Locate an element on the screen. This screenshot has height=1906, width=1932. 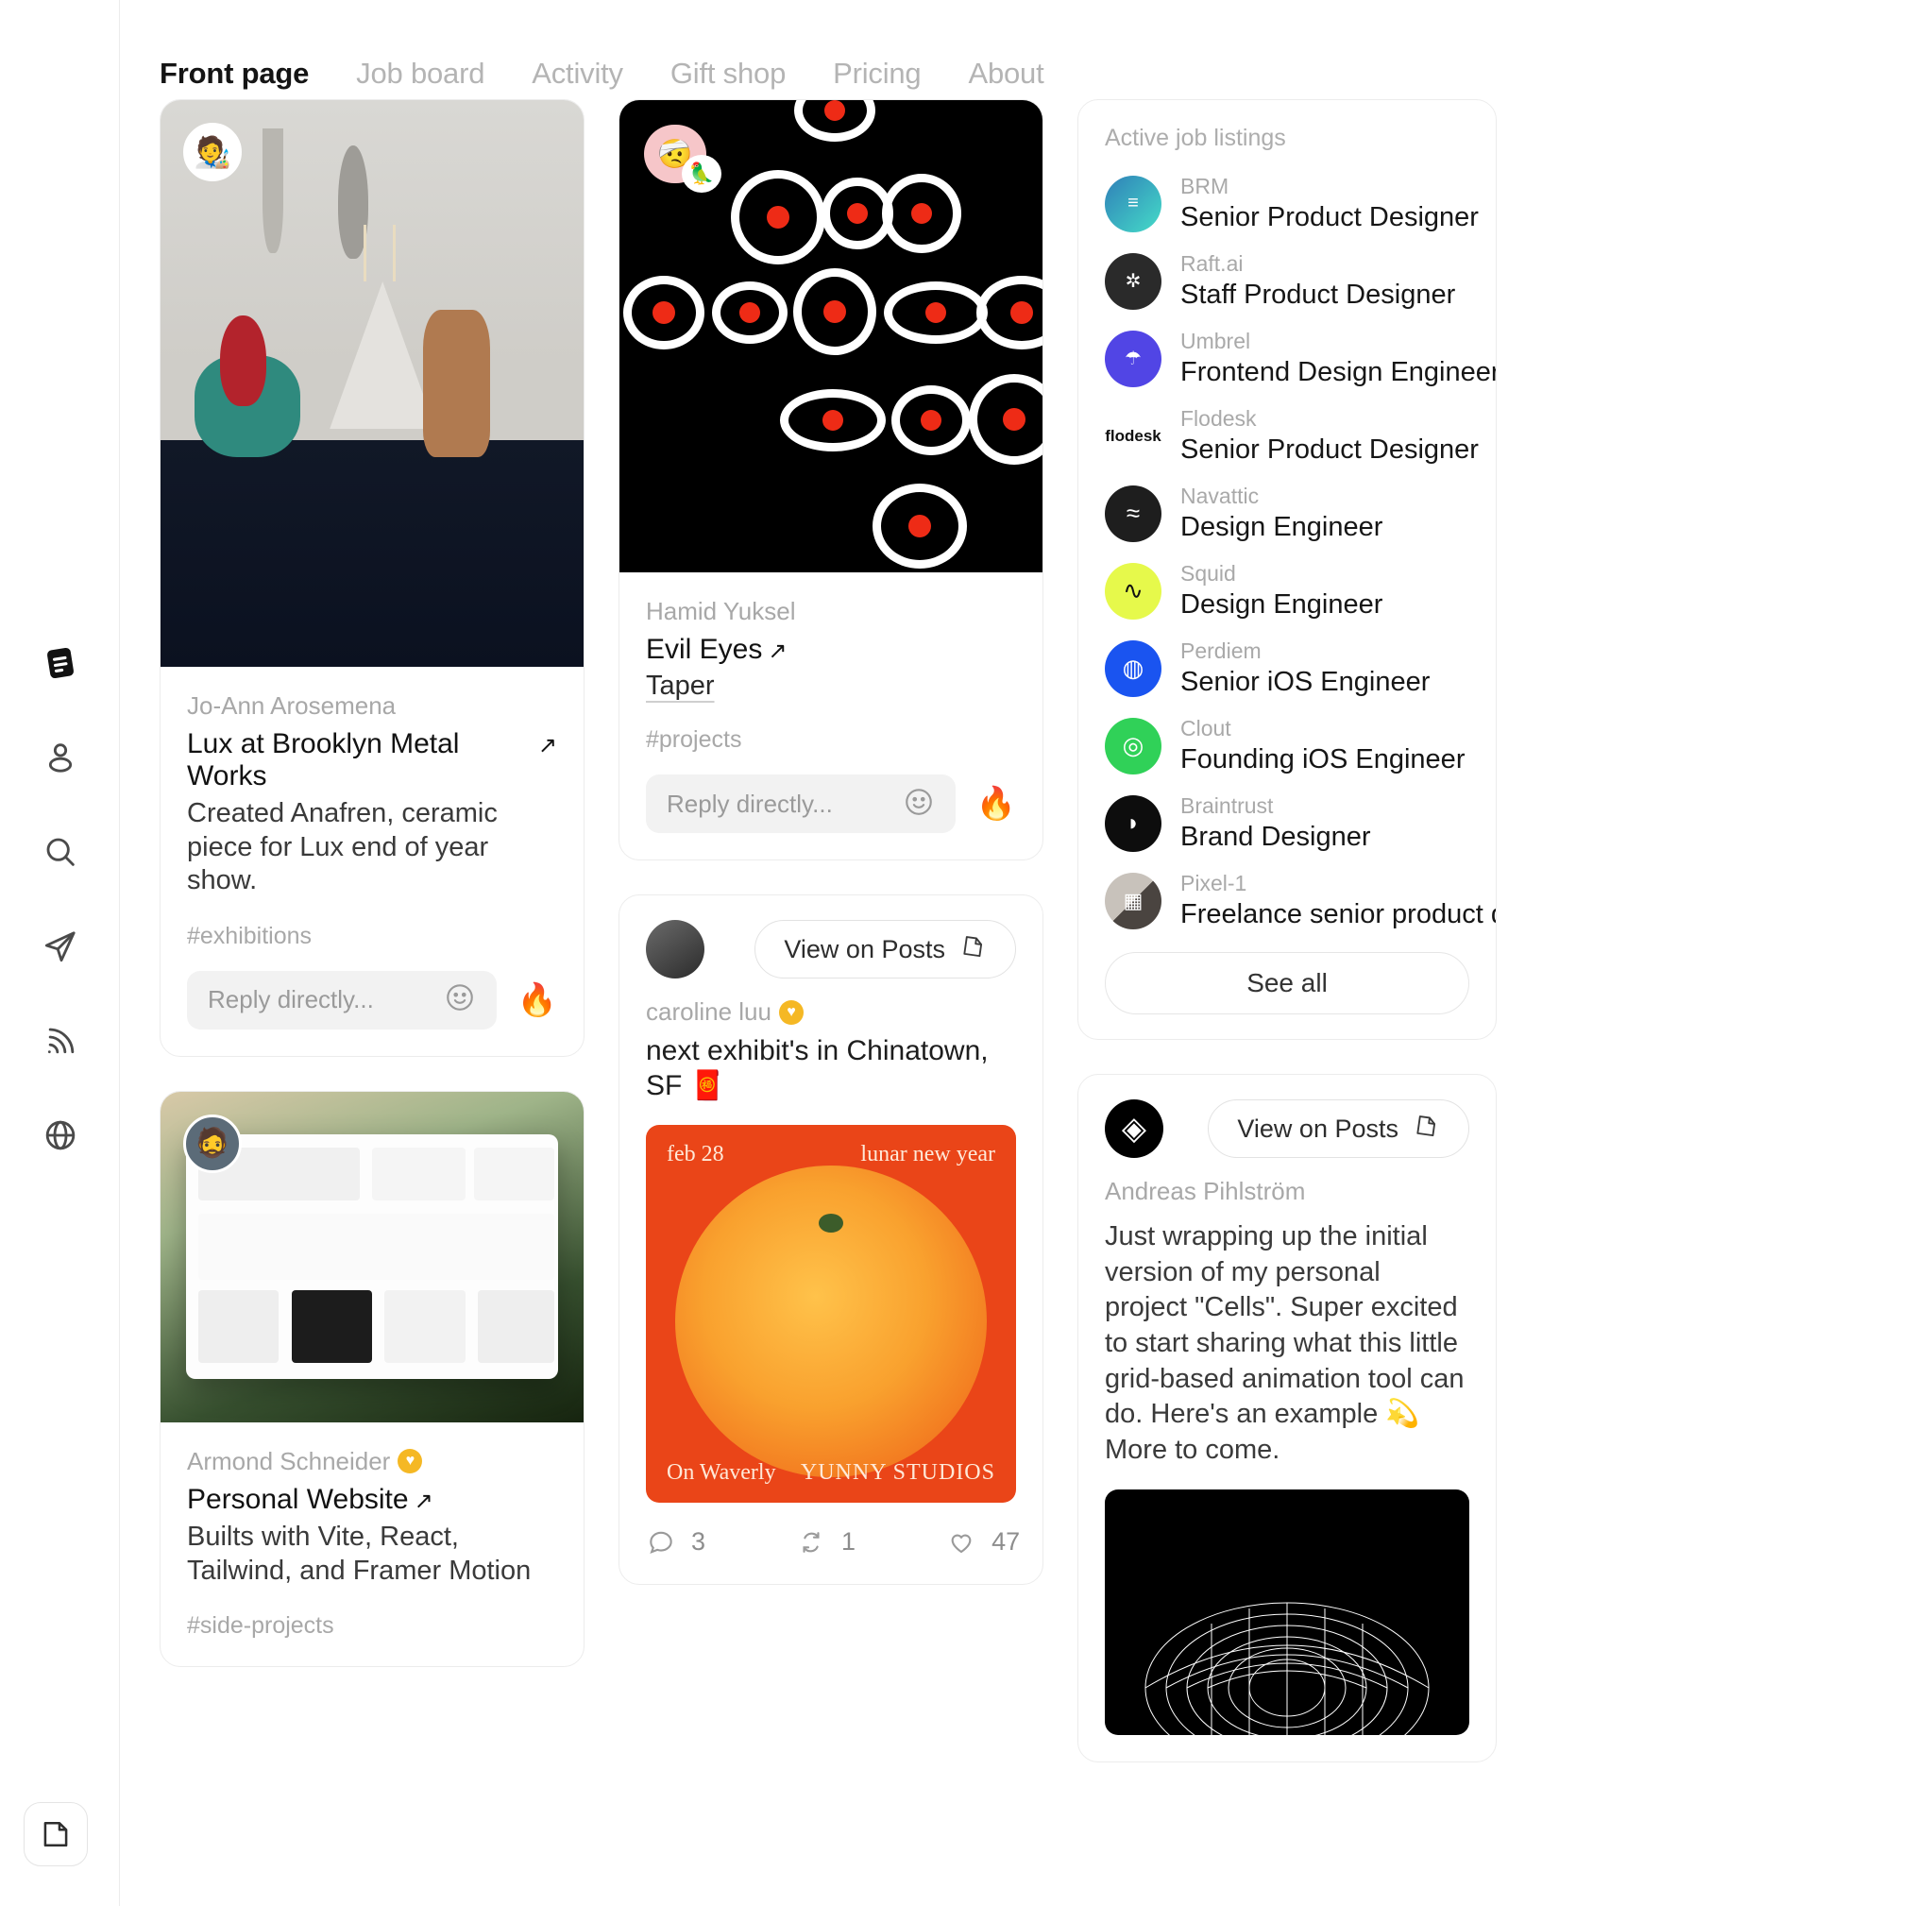
post-tag: #projects is located at coordinates (831, 740).